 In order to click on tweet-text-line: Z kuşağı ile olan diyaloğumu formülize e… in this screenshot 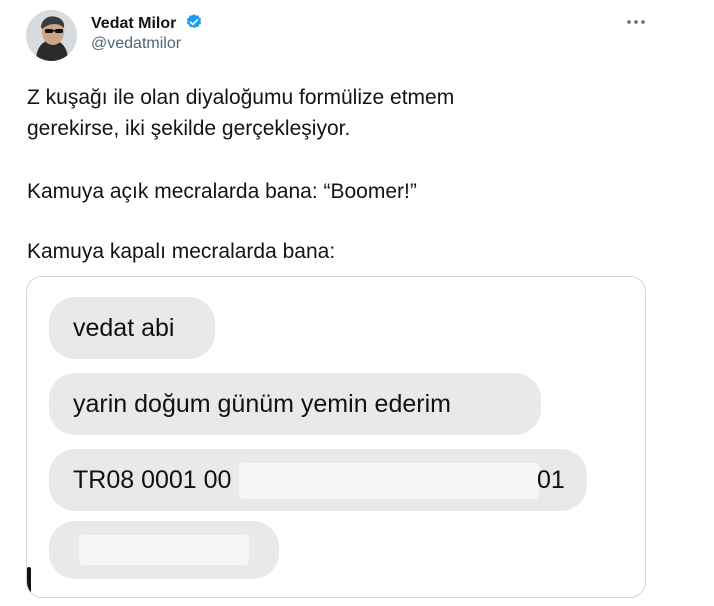, I will do `click(241, 97)`.